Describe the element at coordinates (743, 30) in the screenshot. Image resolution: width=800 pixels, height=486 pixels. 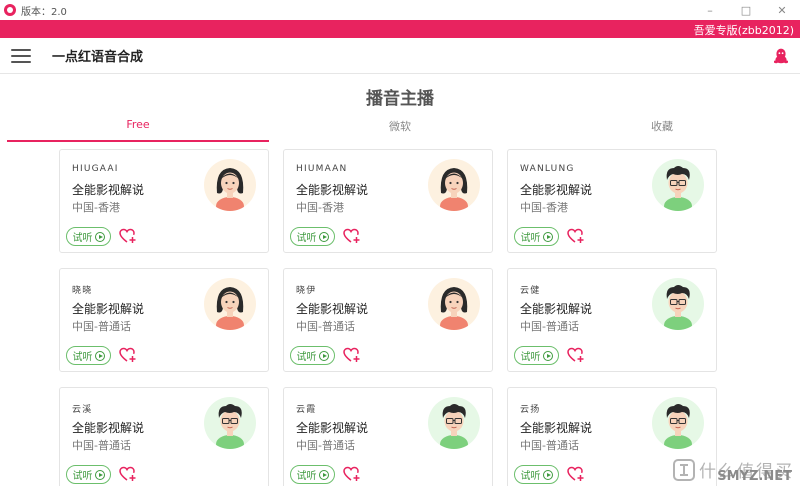
I see `edition-label: 吾爱专版(zbb2012)` at that location.